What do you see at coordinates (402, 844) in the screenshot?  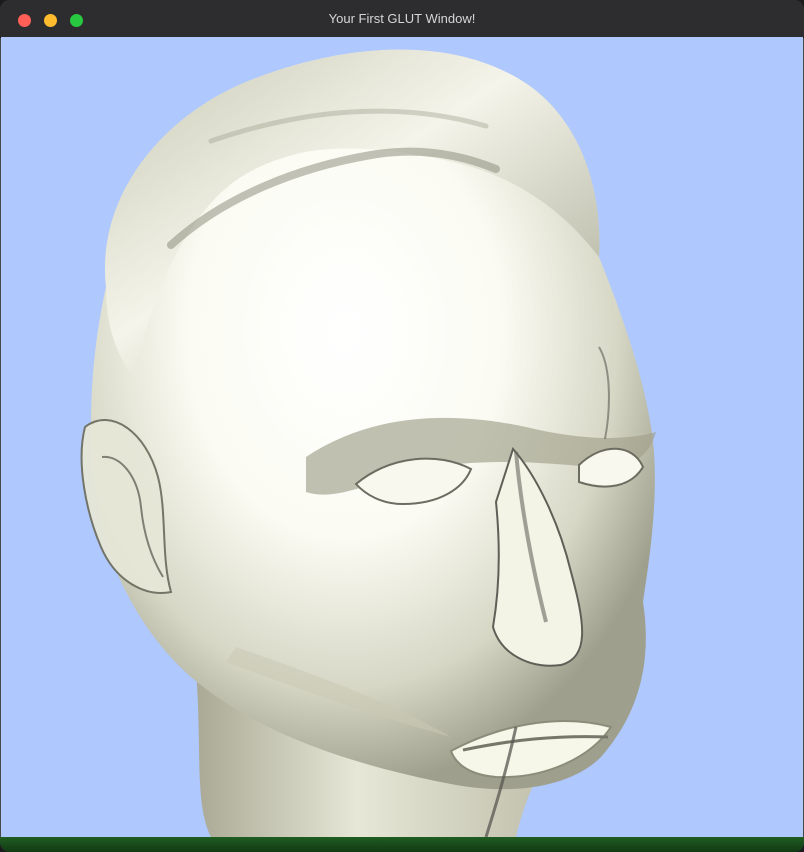 I see `bottom-edge` at bounding box center [402, 844].